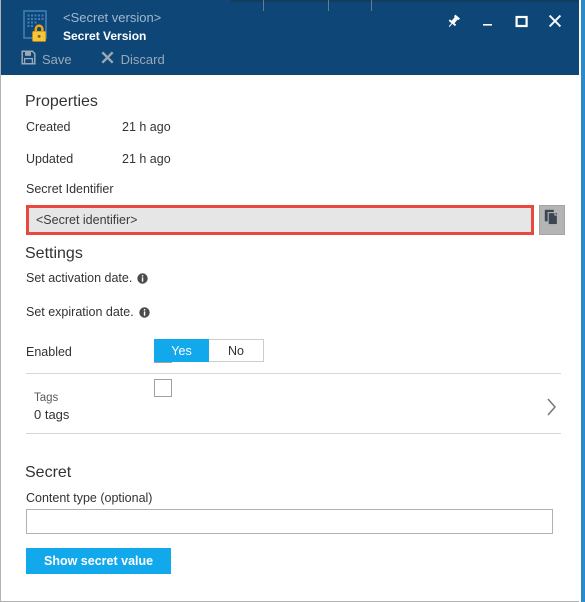 The height and width of the screenshot is (602, 585). Describe the element at coordinates (107, 60) in the screenshot. I see `discard-icon` at that location.